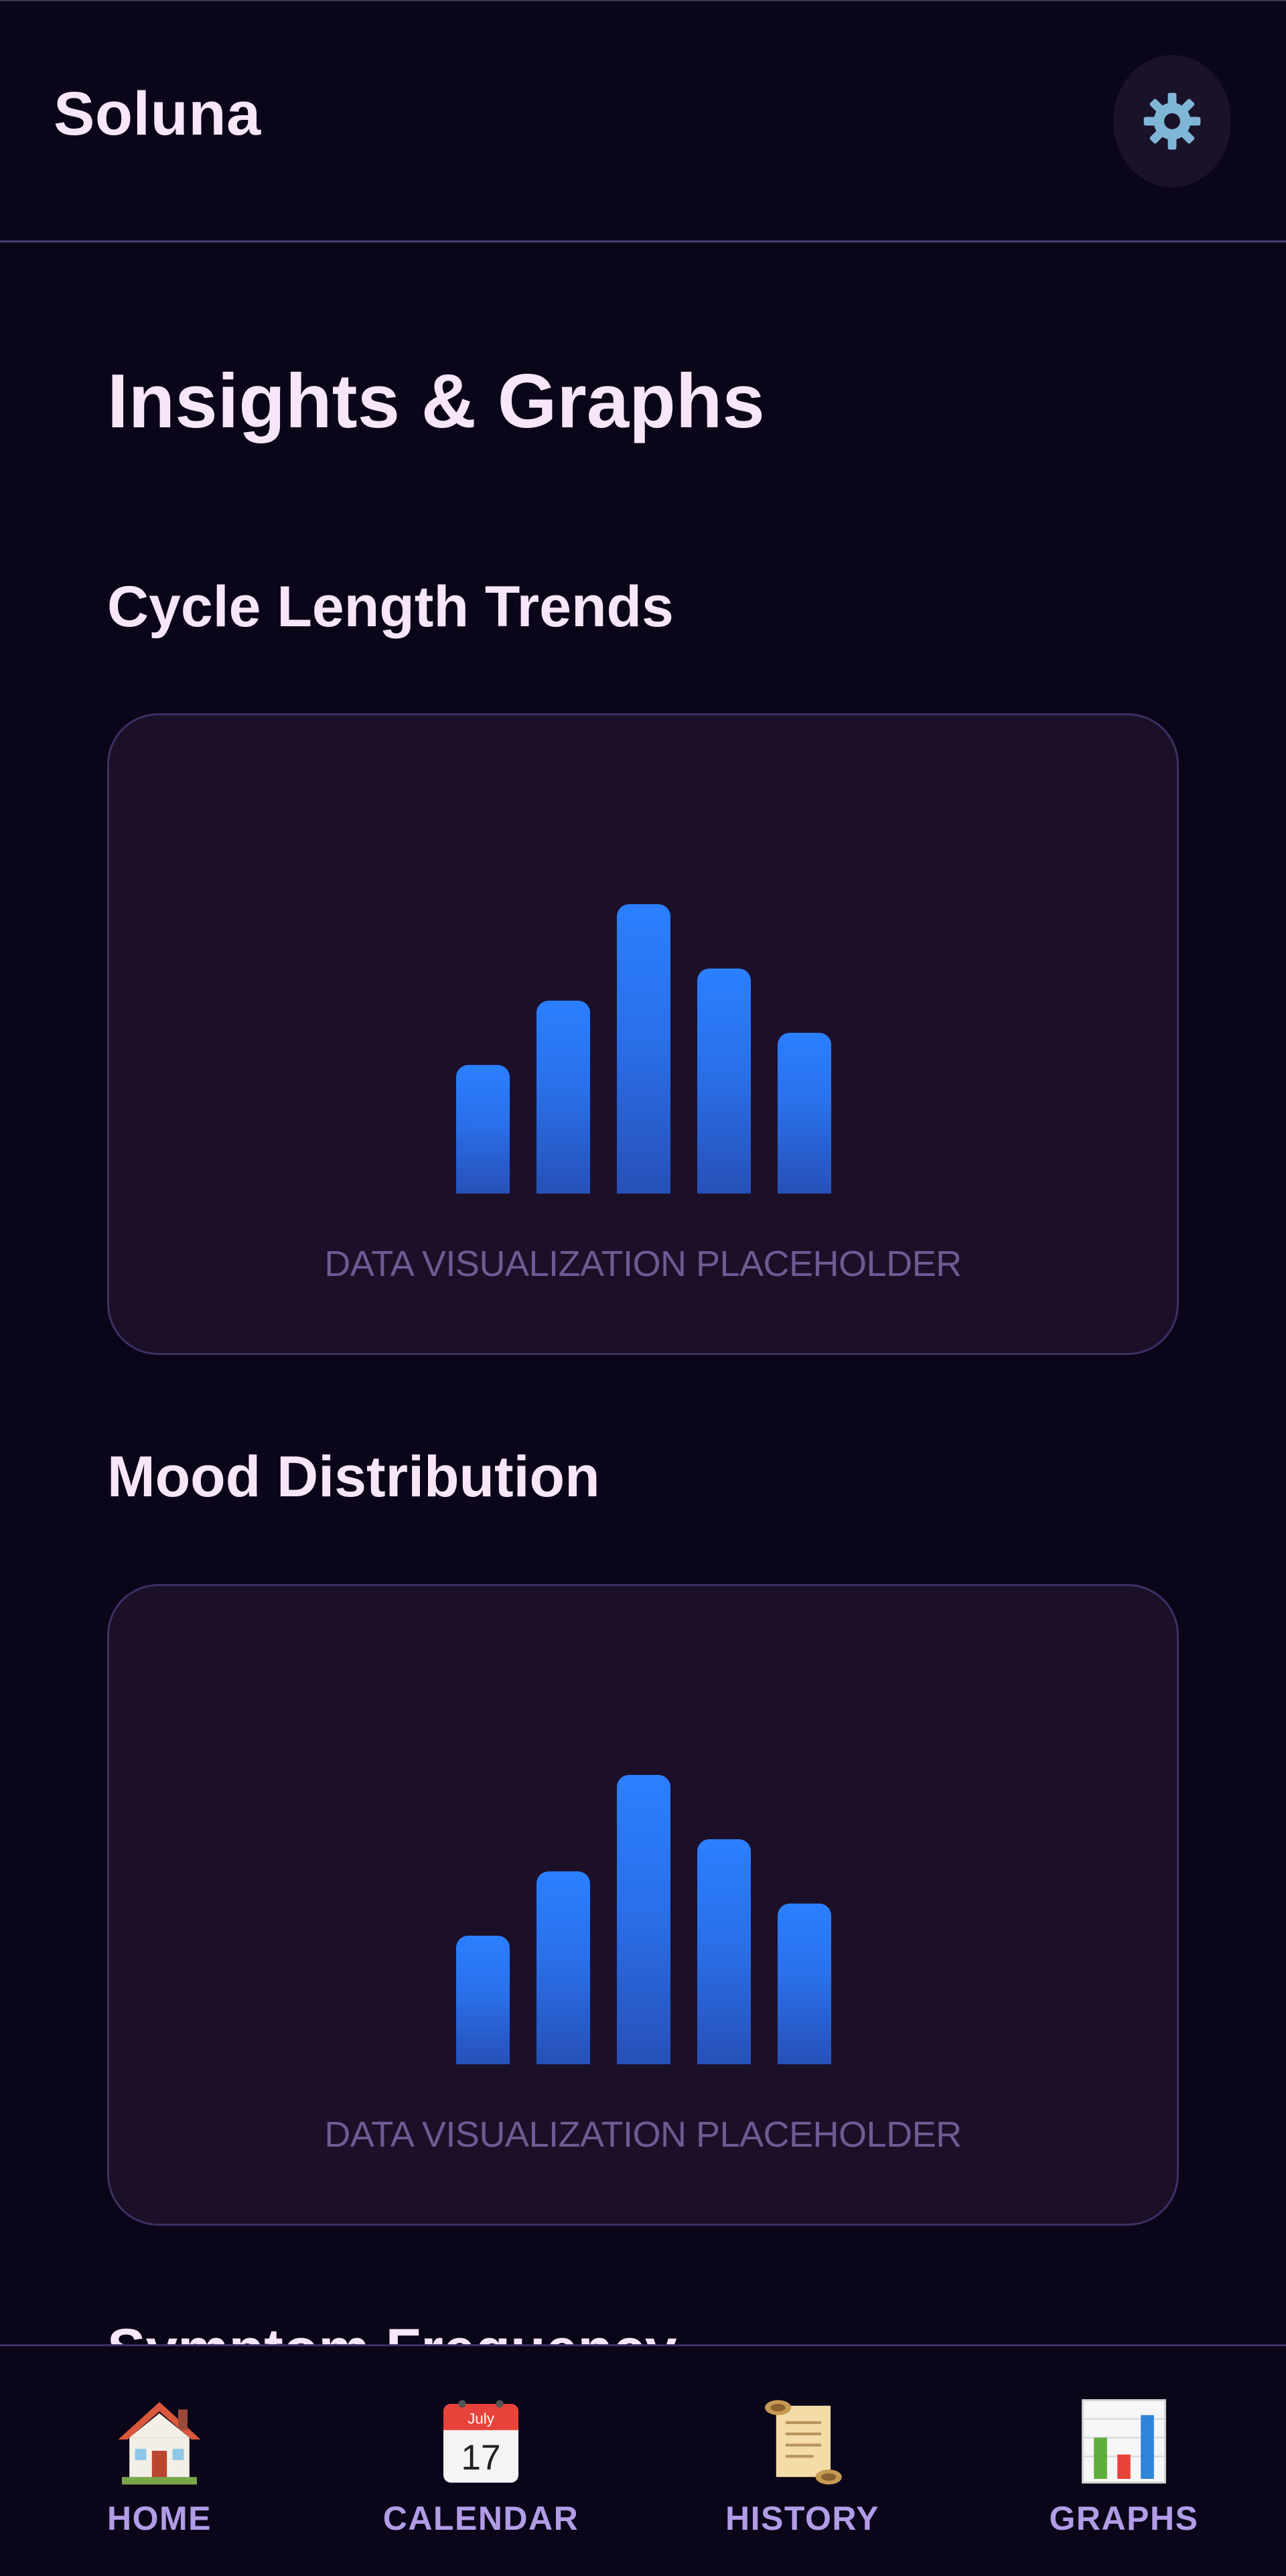 The height and width of the screenshot is (2576, 1286). What do you see at coordinates (436, 401) in the screenshot?
I see `page-title: Insights & Graphs` at bounding box center [436, 401].